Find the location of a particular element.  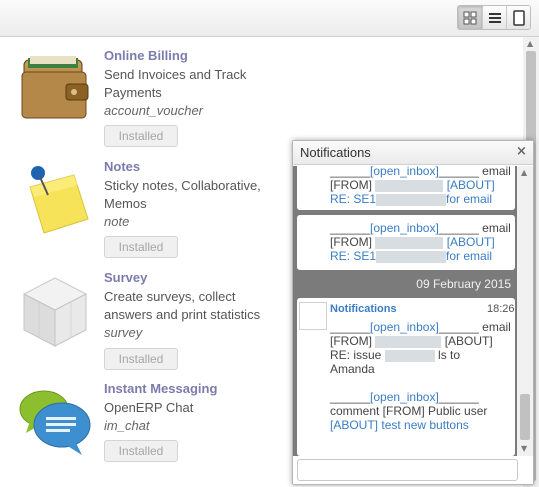

comment-text: comment [FROM] Public user is located at coordinates (409, 411).